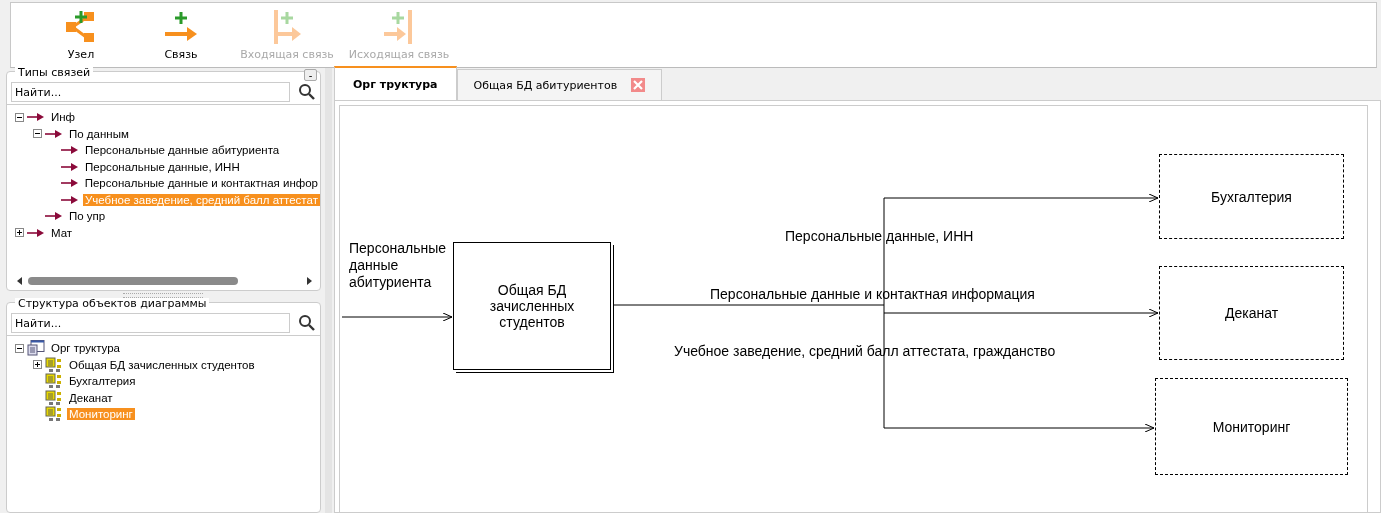 The image size is (1381, 513). What do you see at coordinates (395, 83) in the screenshot?
I see `tab: Орг труктура` at bounding box center [395, 83].